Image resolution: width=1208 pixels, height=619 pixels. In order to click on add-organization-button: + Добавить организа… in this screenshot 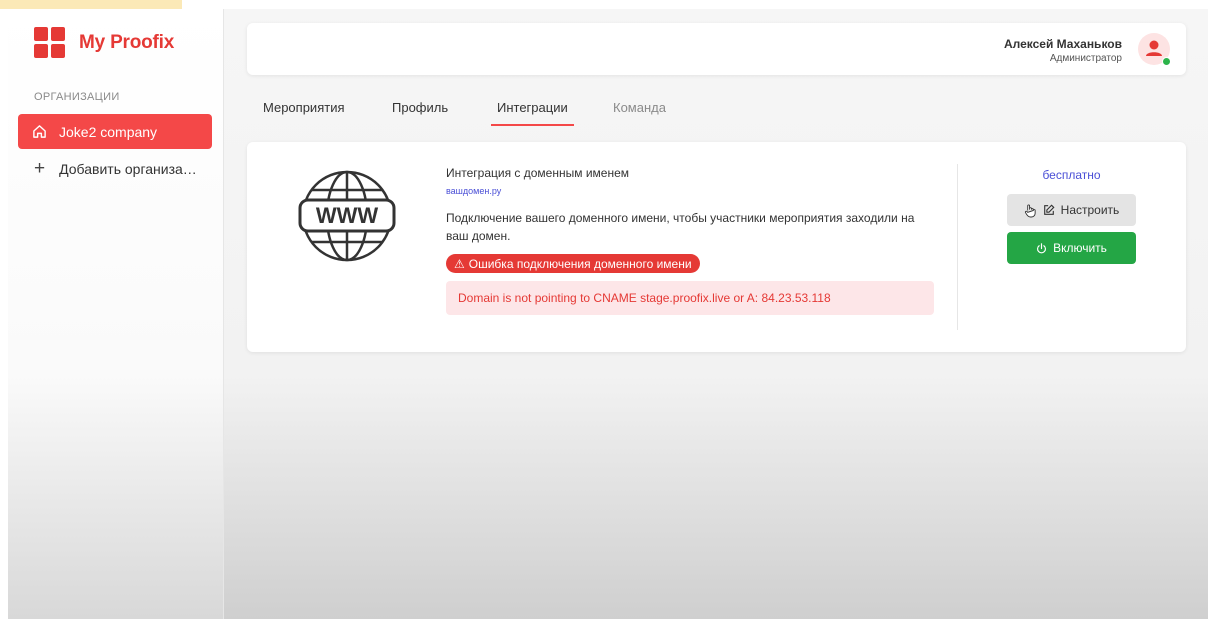, I will do `click(115, 168)`.